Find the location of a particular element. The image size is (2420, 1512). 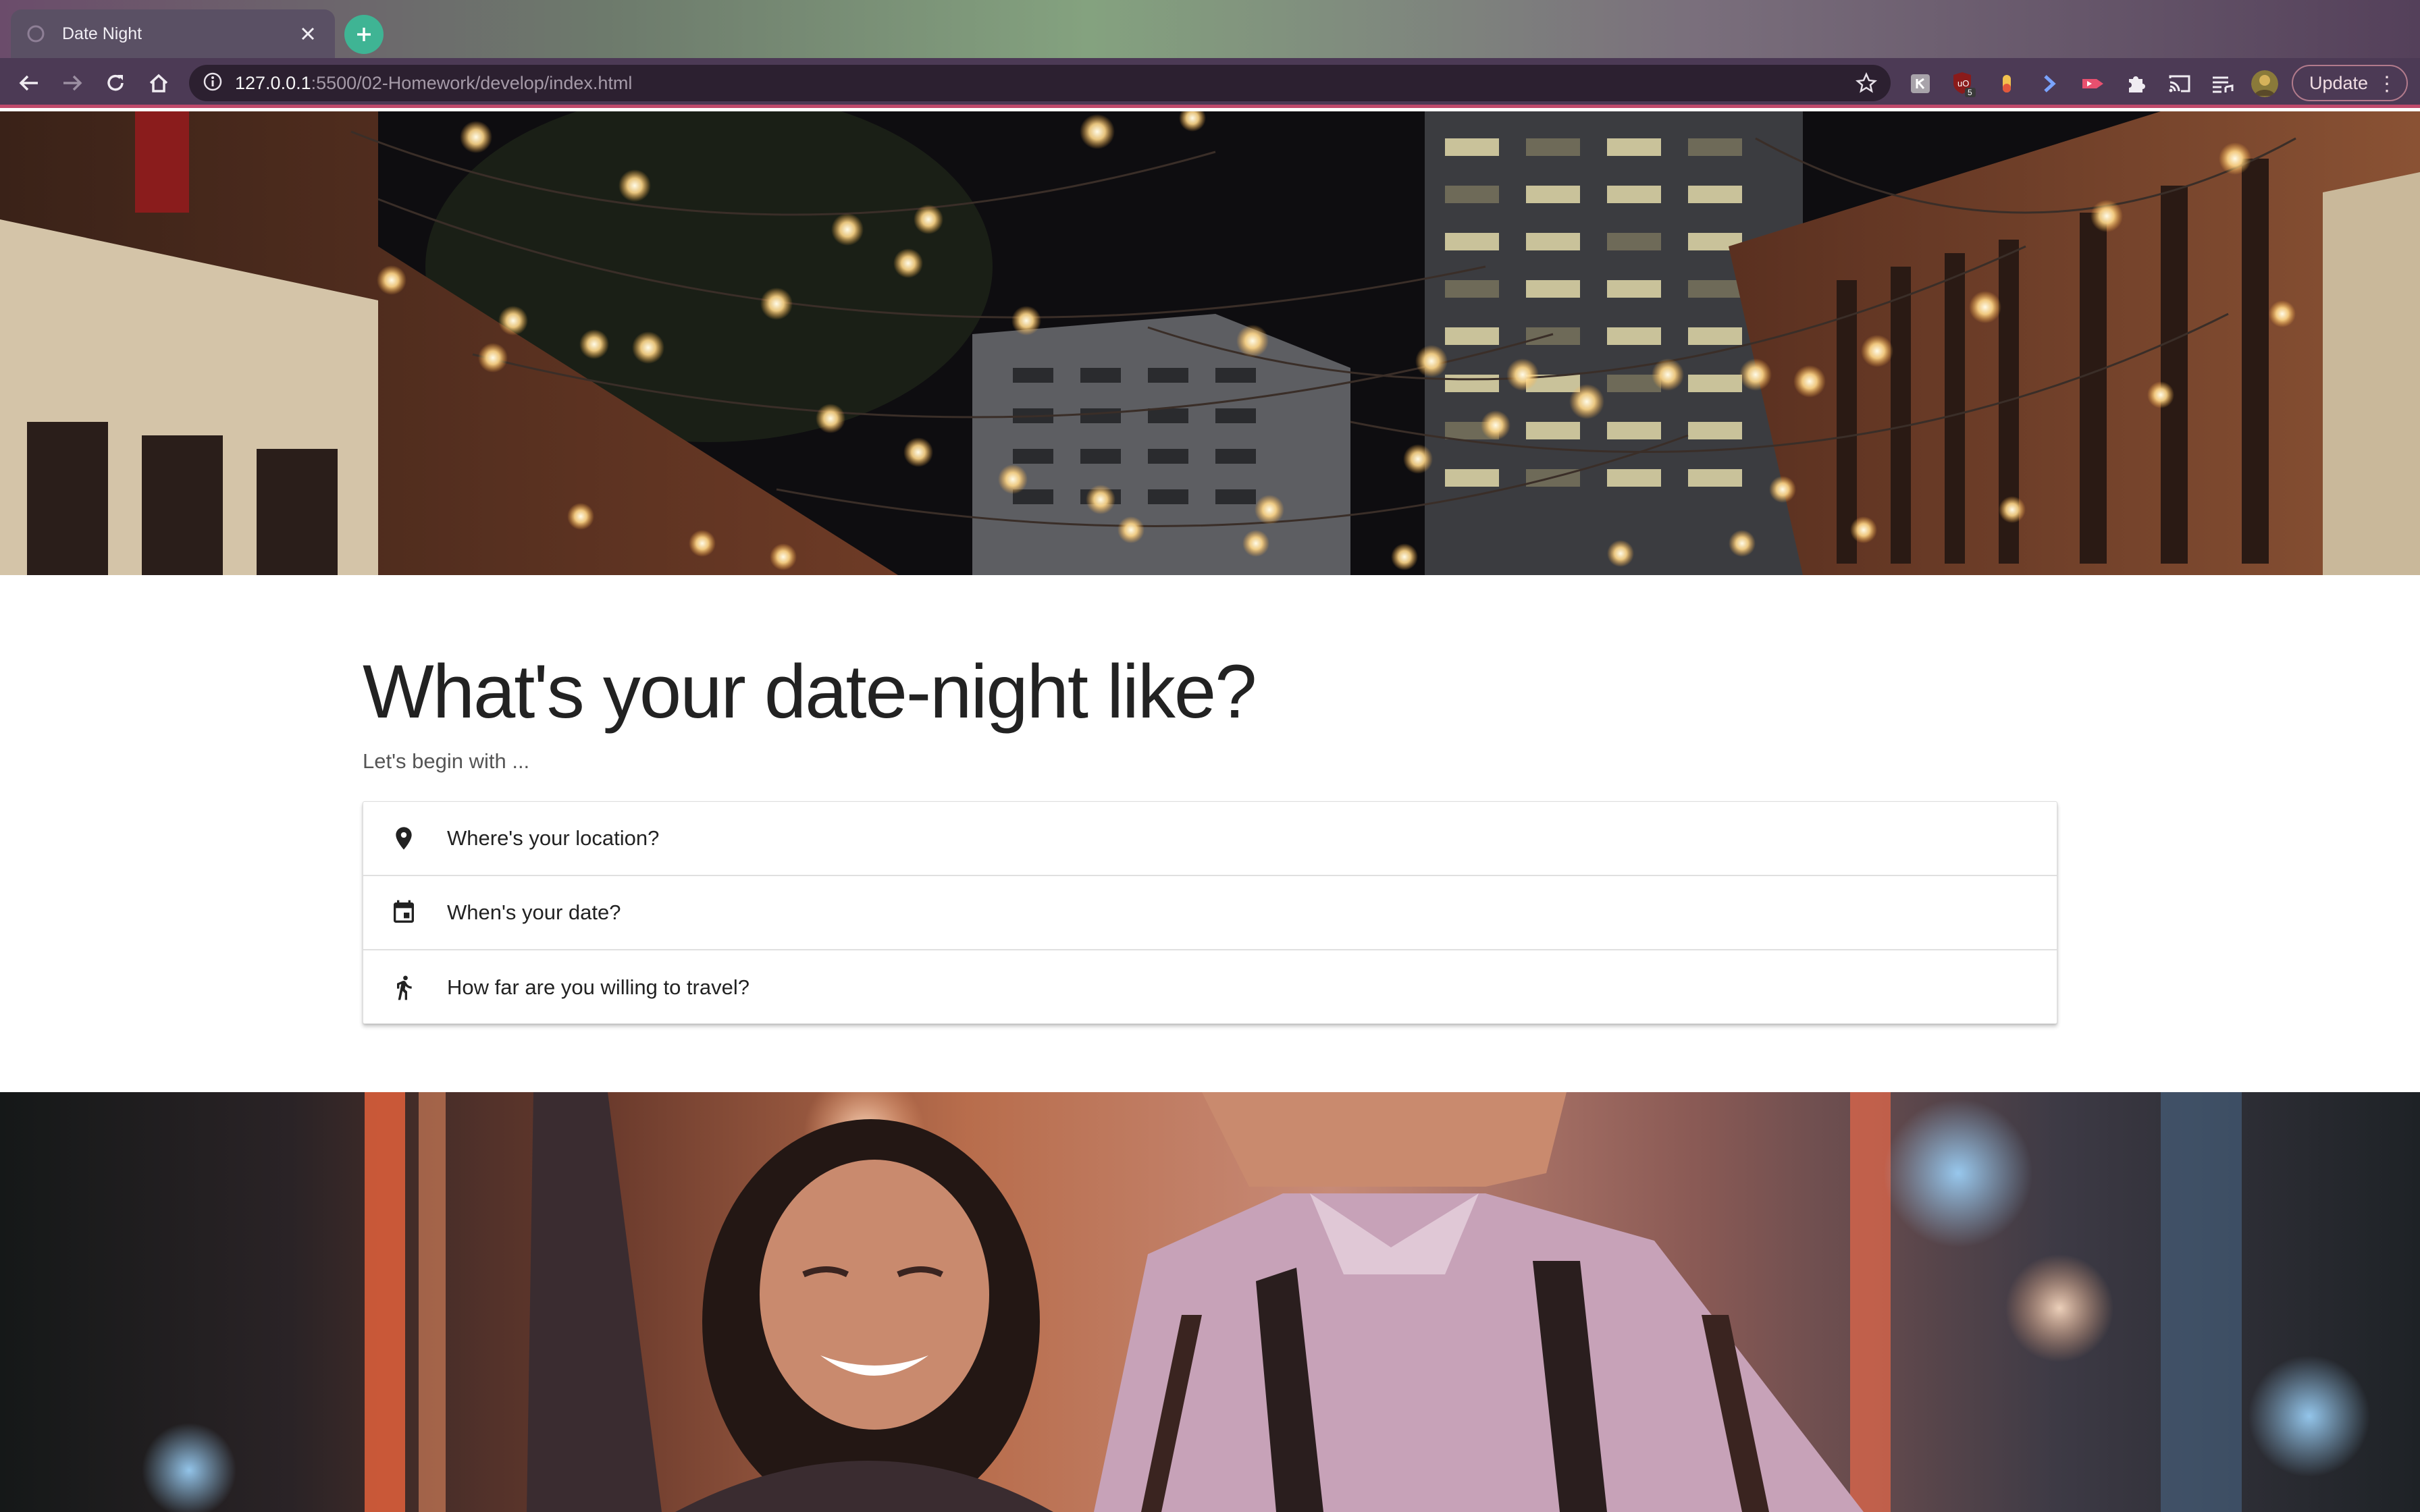

extension-pill-icon is located at coordinates (2006, 83).